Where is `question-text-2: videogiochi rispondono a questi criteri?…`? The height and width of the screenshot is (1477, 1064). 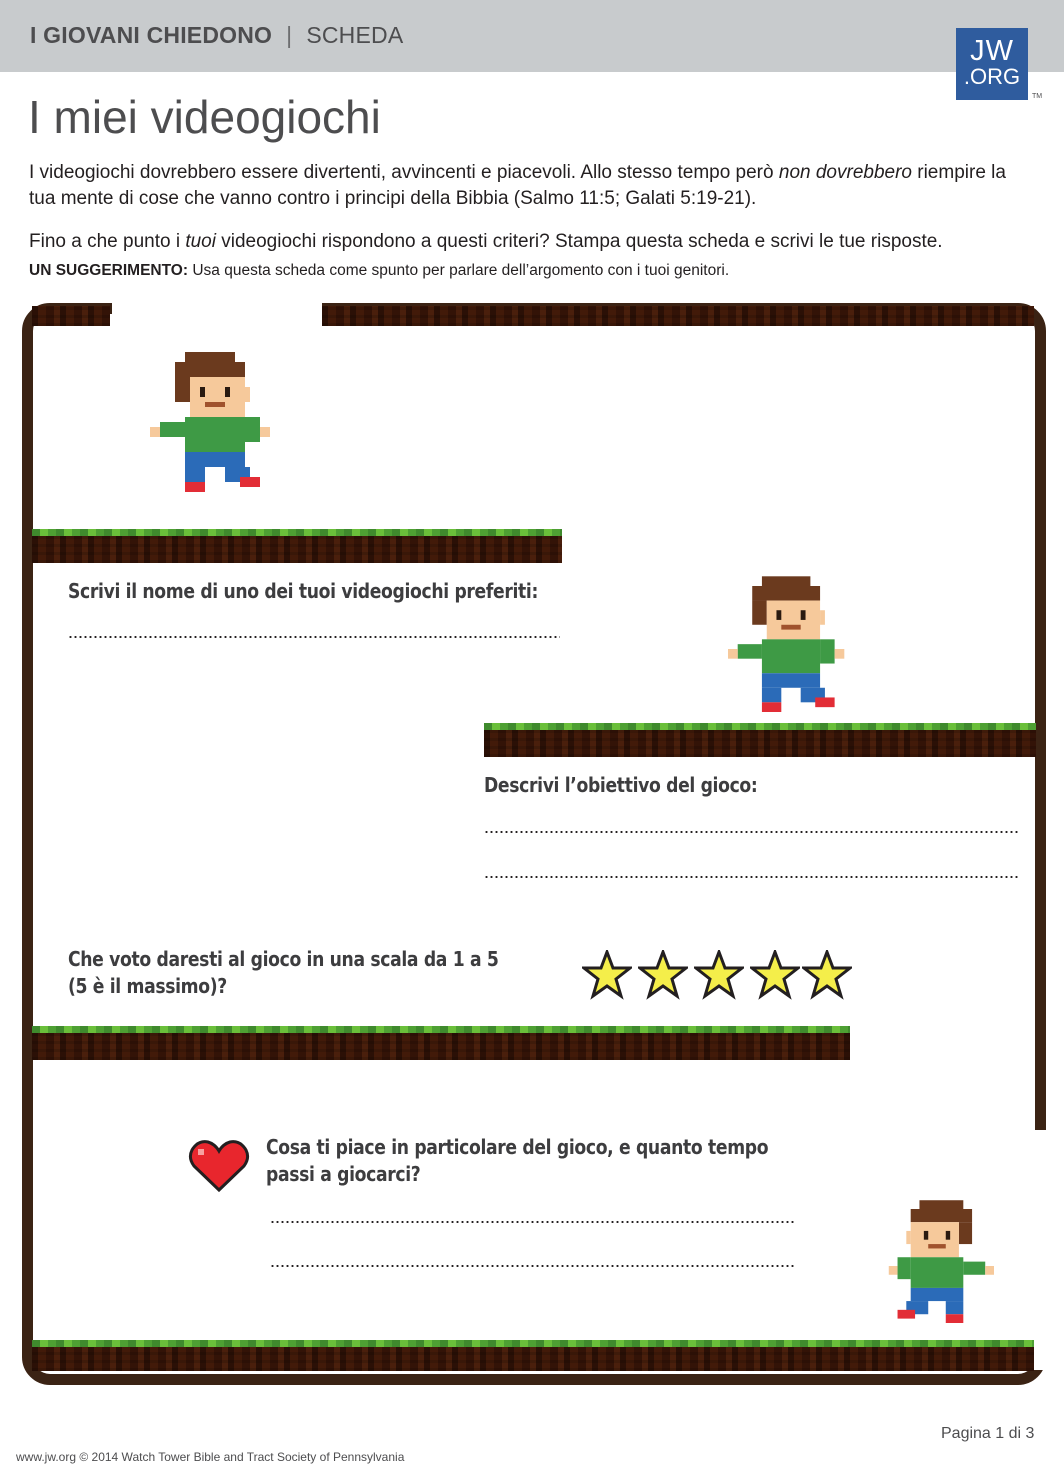
question-text-2: videogiochi rispondono a questi criteri?… is located at coordinates (579, 241).